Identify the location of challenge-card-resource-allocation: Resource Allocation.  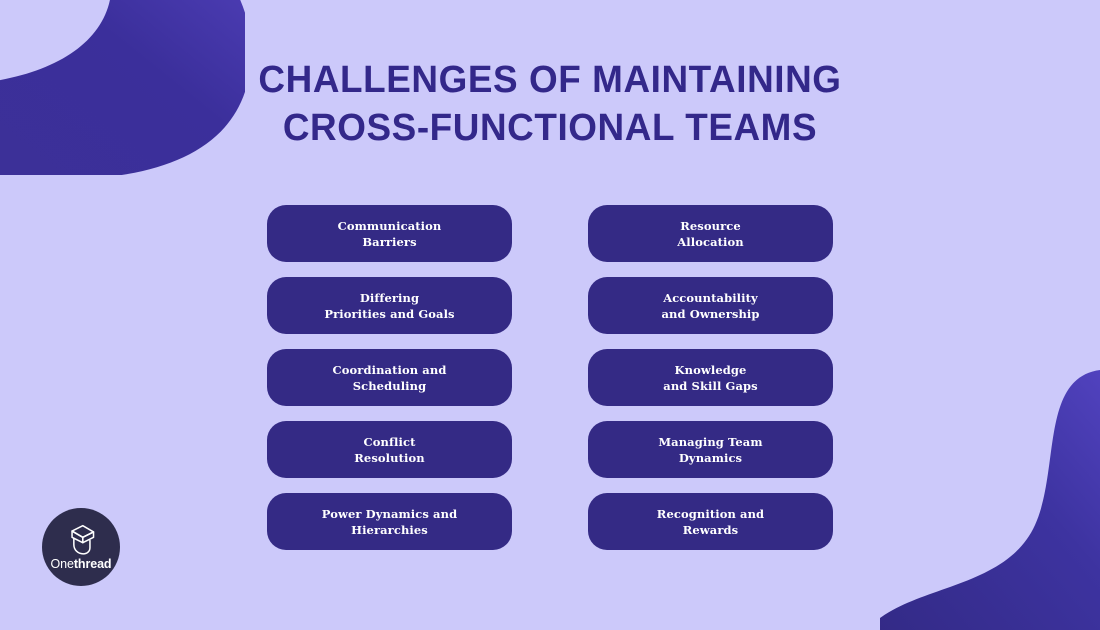
(710, 233).